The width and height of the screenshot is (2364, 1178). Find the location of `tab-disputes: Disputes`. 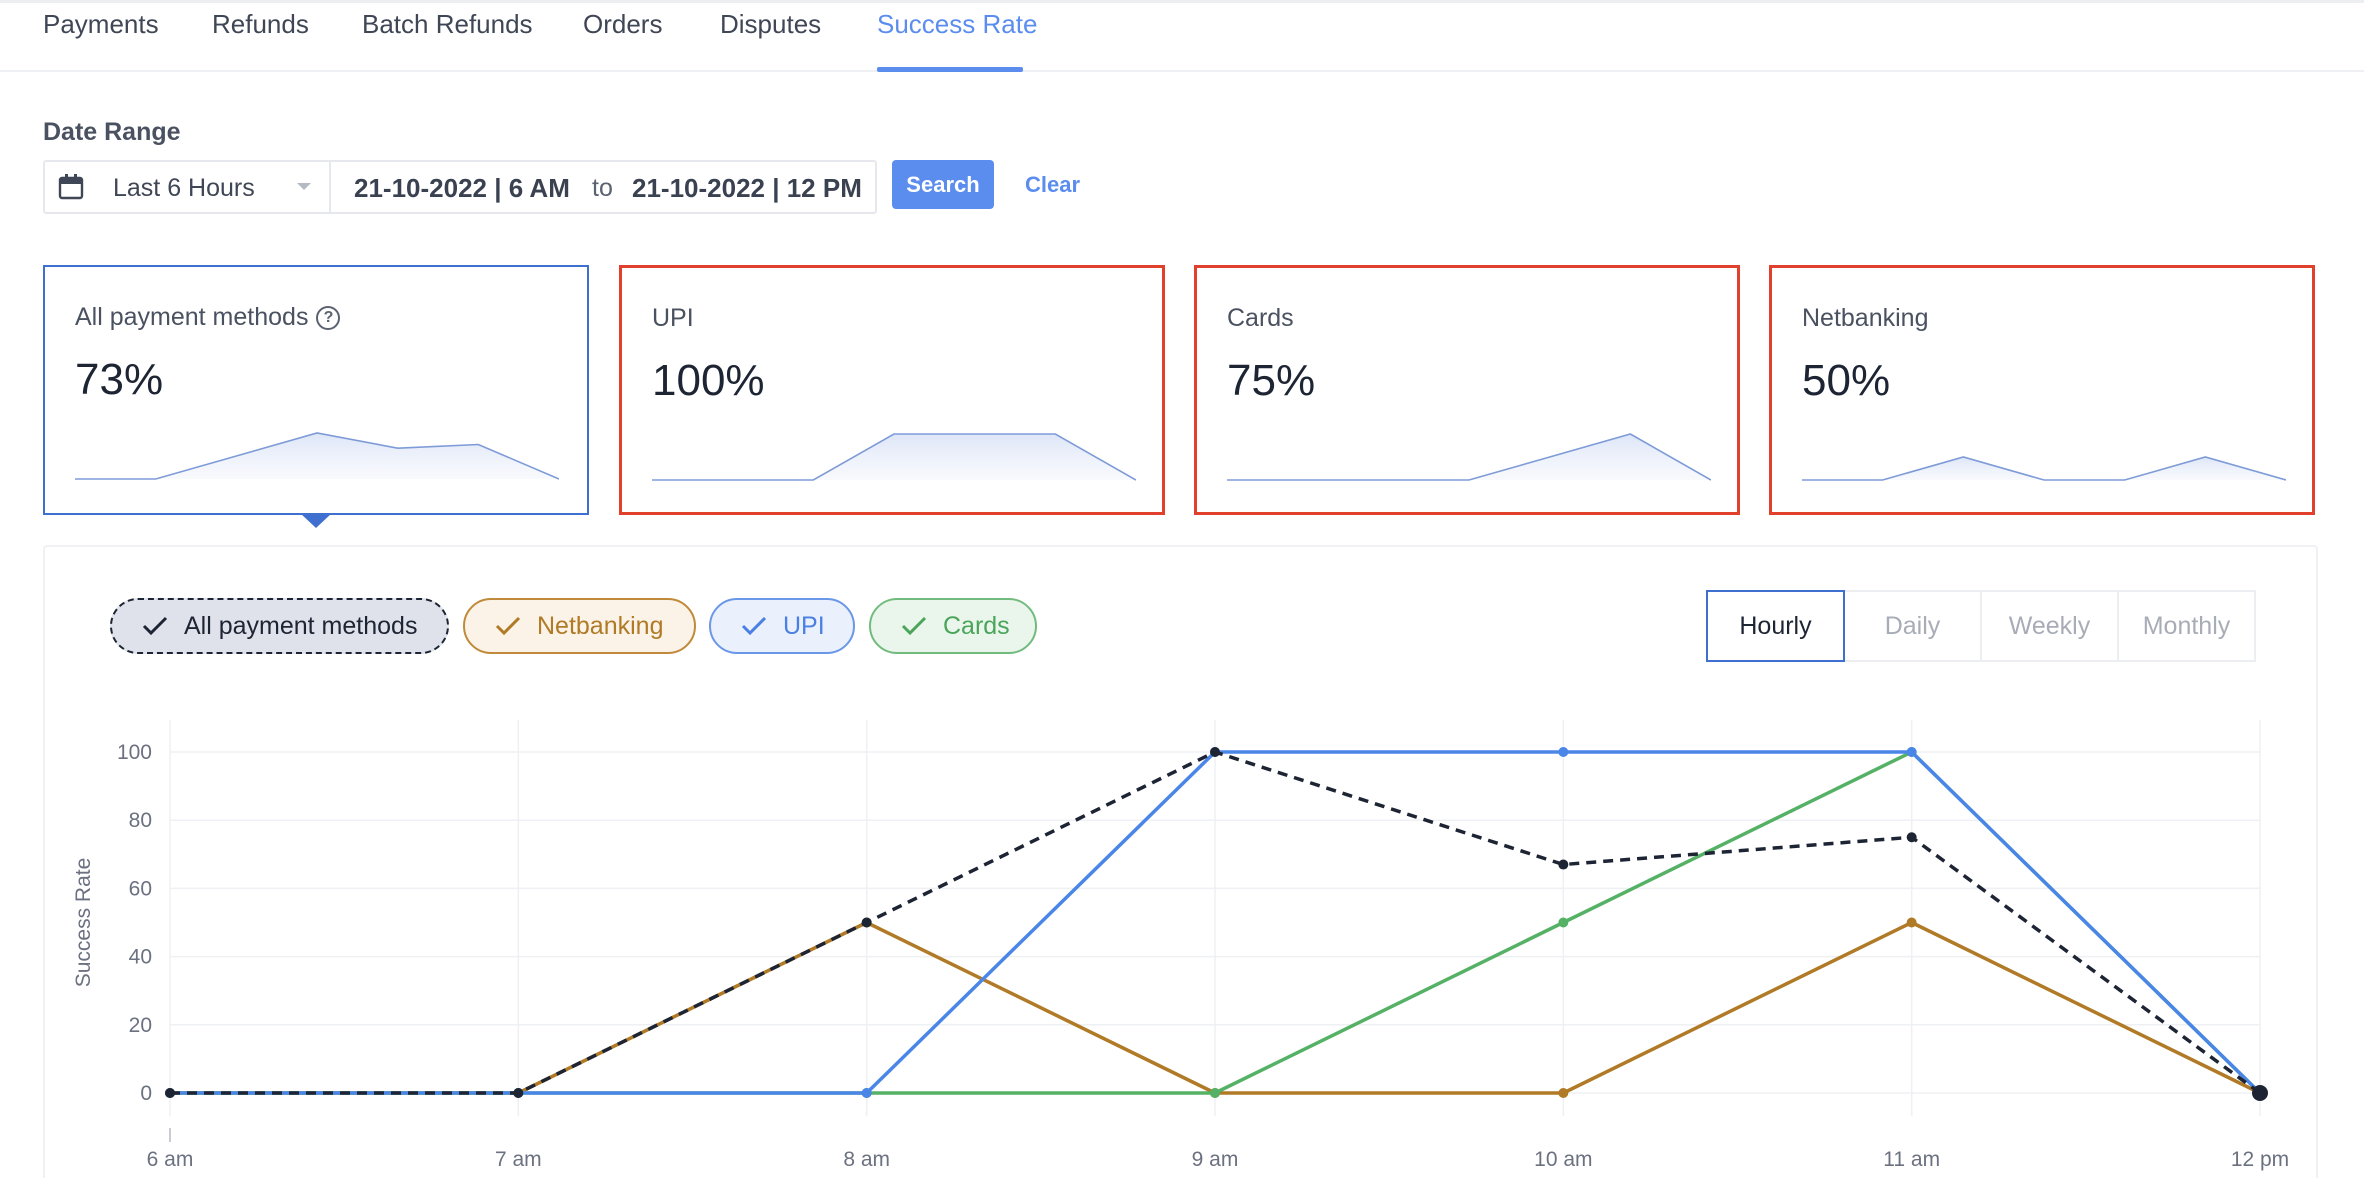

tab-disputes: Disputes is located at coordinates (770, 24).